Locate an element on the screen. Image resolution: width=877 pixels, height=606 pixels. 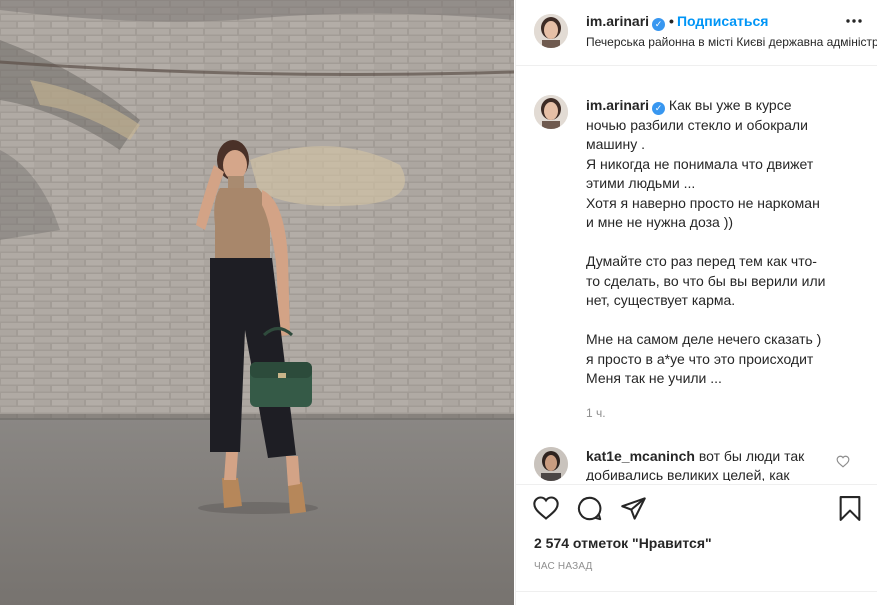
divider is located at coordinates (696, 591).